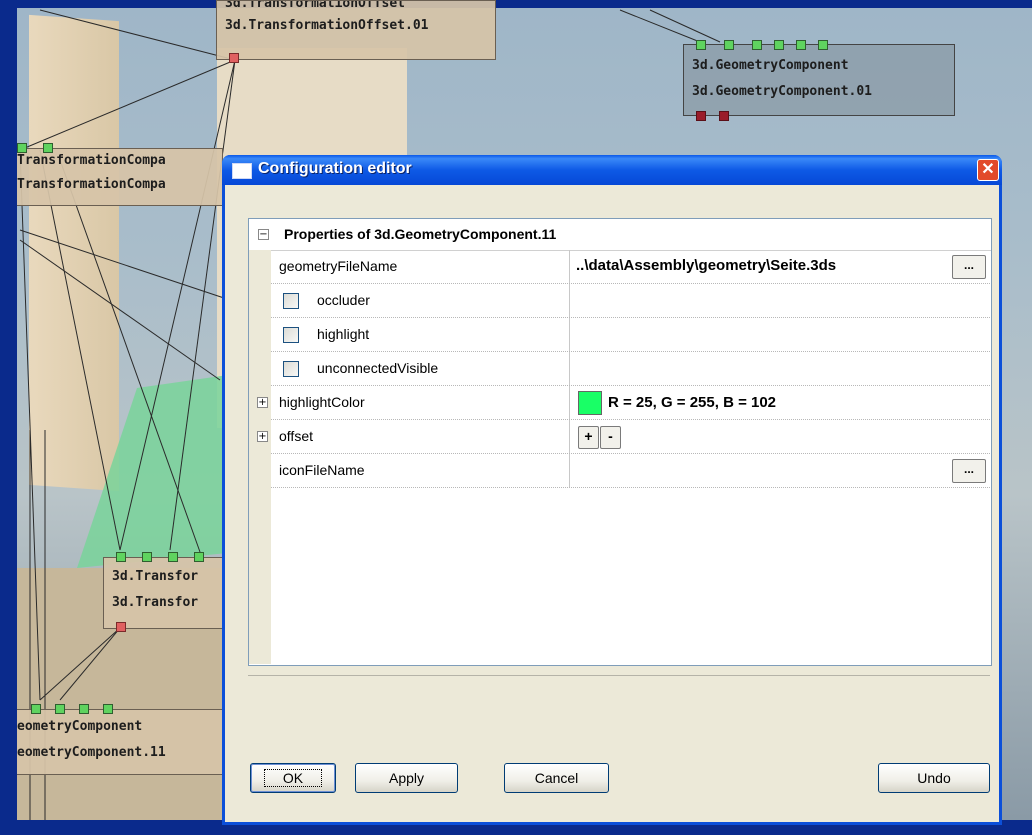 The height and width of the screenshot is (835, 1032). What do you see at coordinates (588, 437) in the screenshot?
I see `offset-add-button: +` at bounding box center [588, 437].